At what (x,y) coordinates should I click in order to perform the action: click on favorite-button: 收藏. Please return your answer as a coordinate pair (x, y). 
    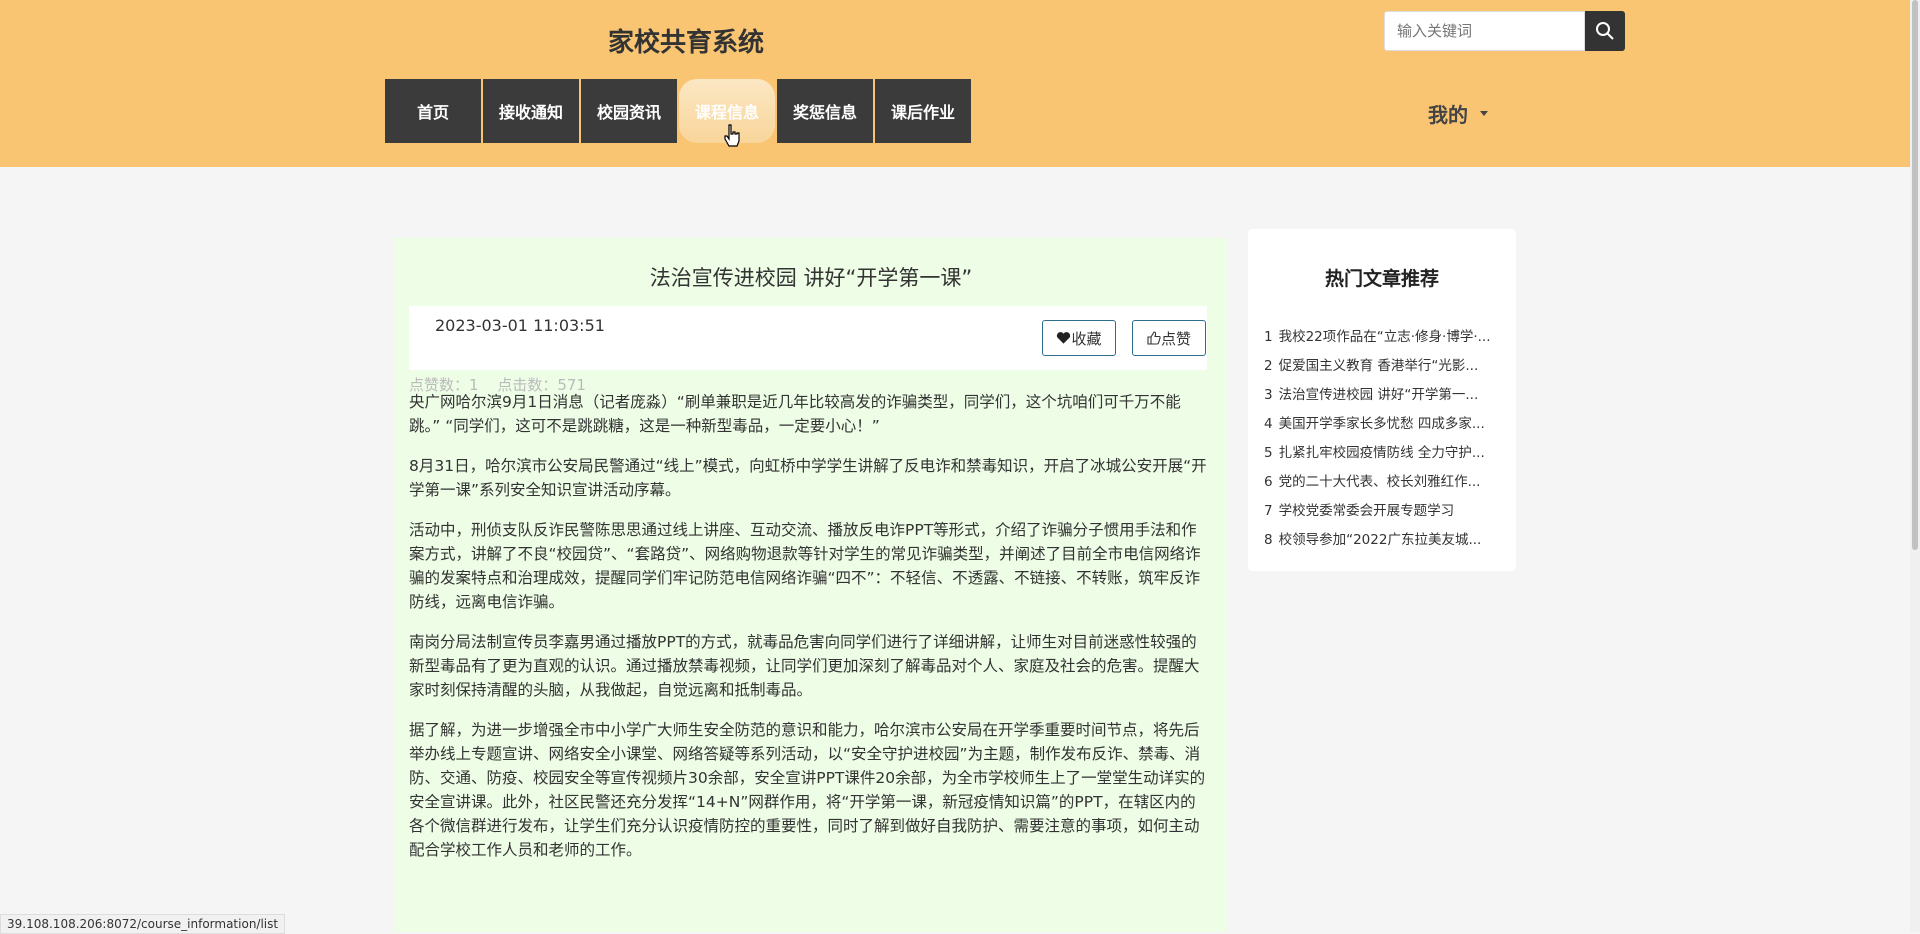
    Looking at the image, I should click on (1079, 338).